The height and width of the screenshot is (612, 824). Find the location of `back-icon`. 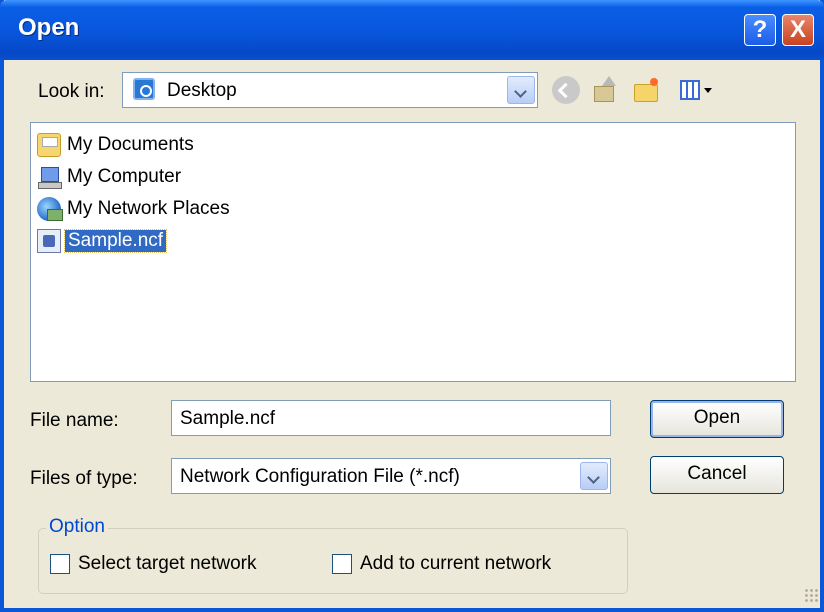

back-icon is located at coordinates (566, 90).